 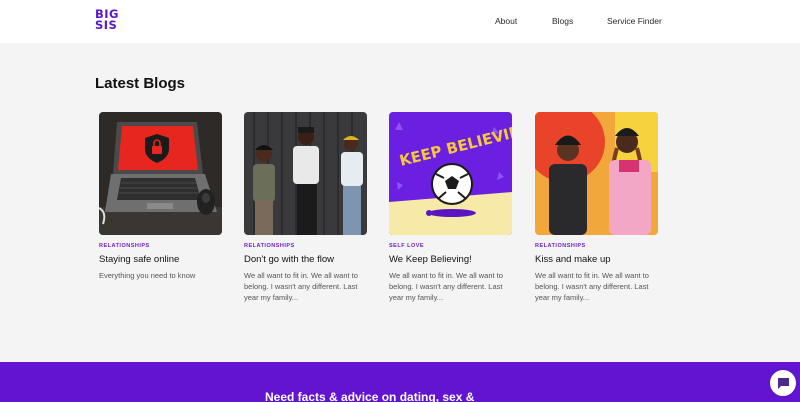 What do you see at coordinates (305, 173) in the screenshot?
I see `group-photo` at bounding box center [305, 173].